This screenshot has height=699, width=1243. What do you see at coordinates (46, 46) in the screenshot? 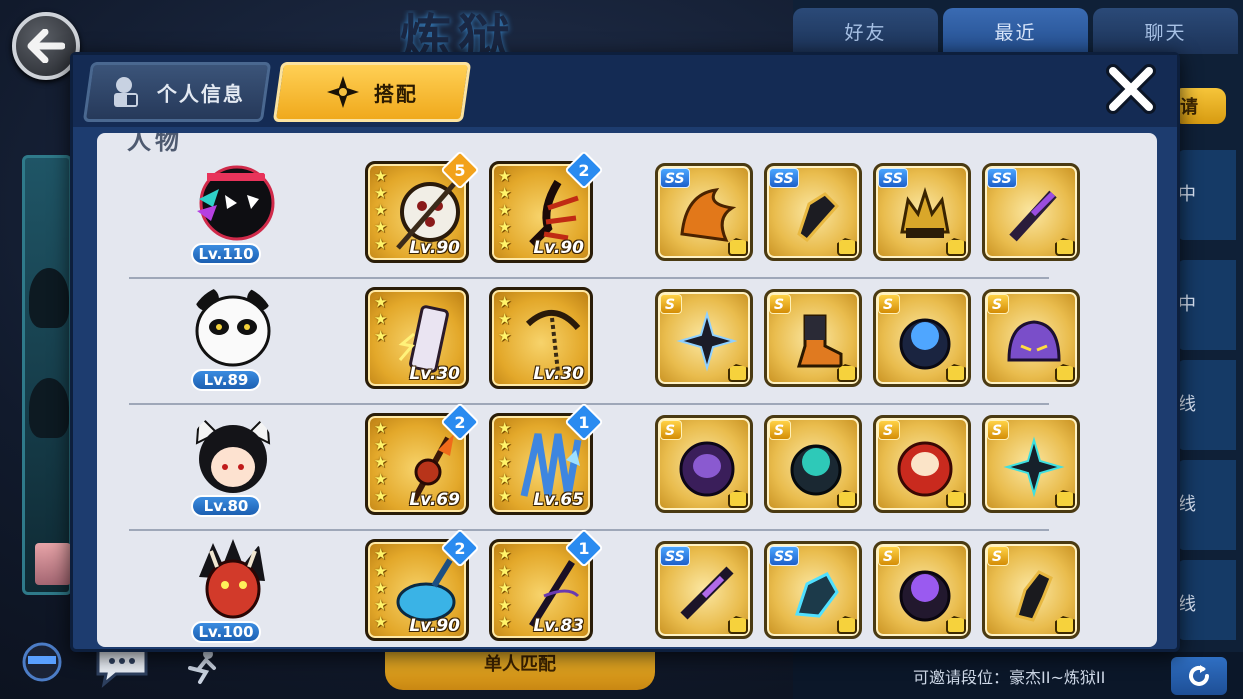
I see `back-arrow-icon` at bounding box center [46, 46].